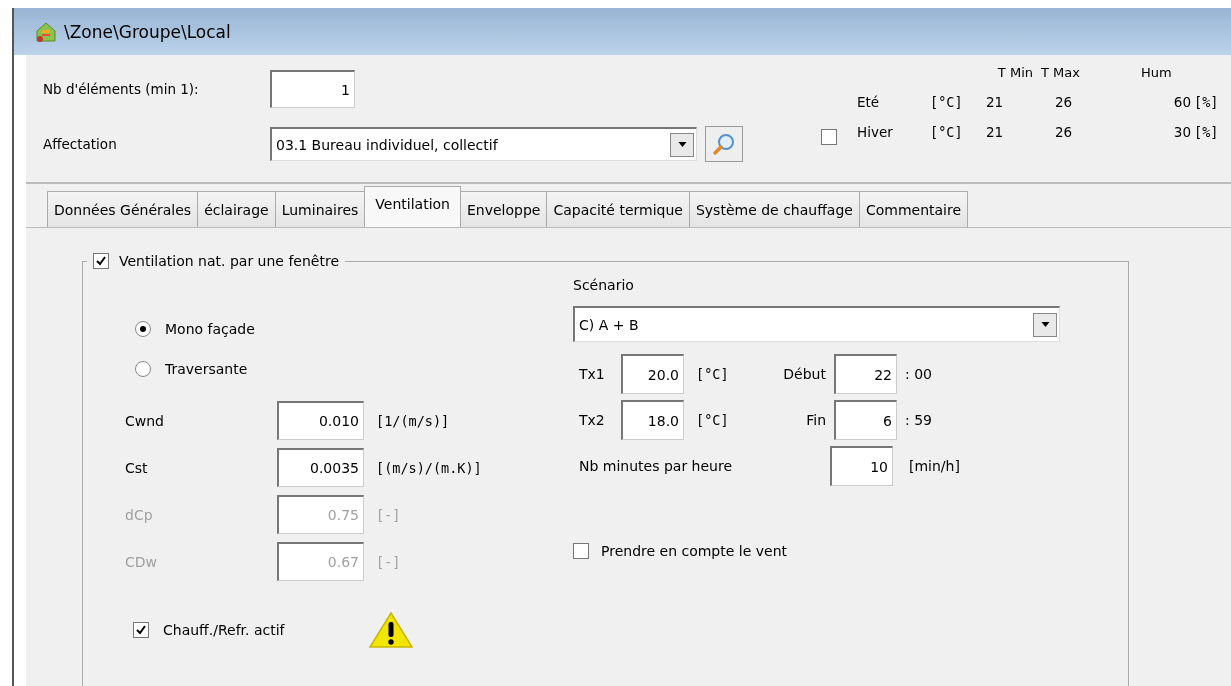 This screenshot has height=686, width=1231. What do you see at coordinates (1157, 72) in the screenshot?
I see `column-header: Hum` at bounding box center [1157, 72].